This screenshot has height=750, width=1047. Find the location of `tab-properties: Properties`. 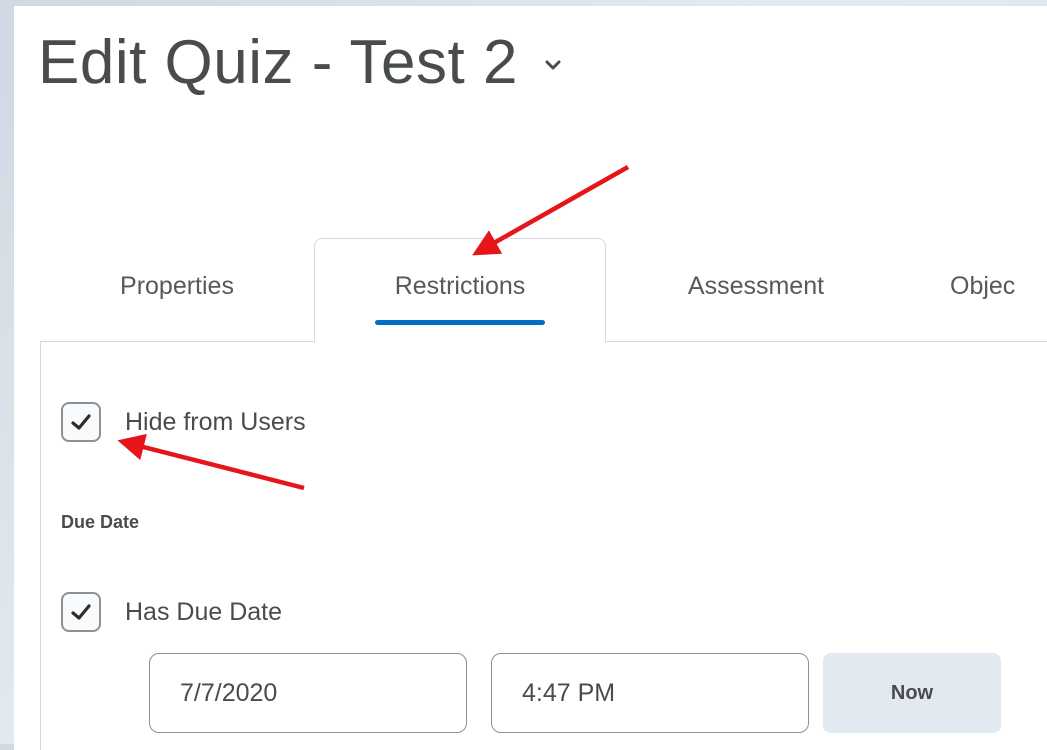

tab-properties: Properties is located at coordinates (177, 290).